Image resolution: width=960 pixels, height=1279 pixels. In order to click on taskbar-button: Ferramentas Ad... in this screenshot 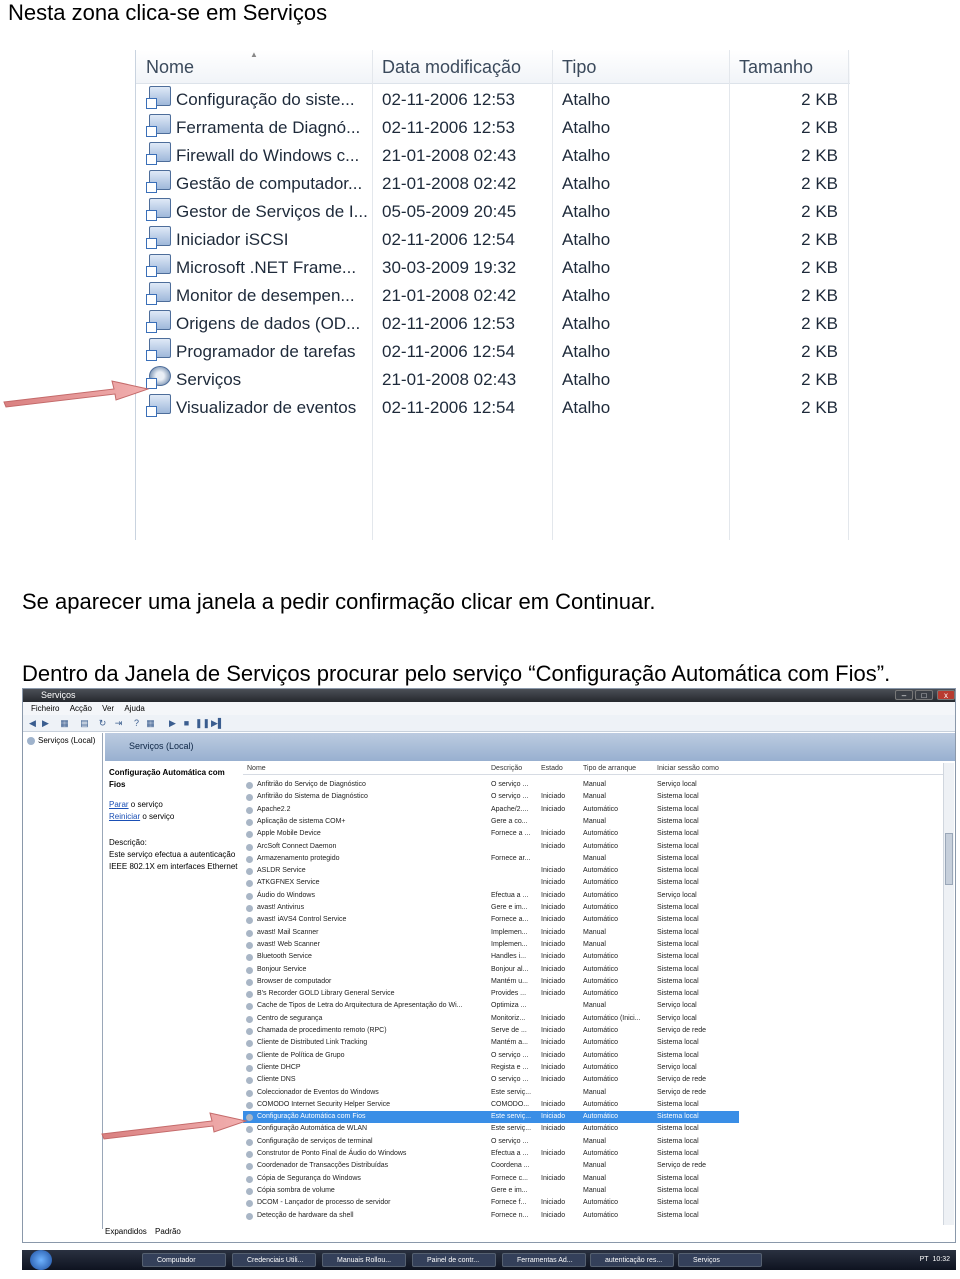, I will do `click(544, 1260)`.